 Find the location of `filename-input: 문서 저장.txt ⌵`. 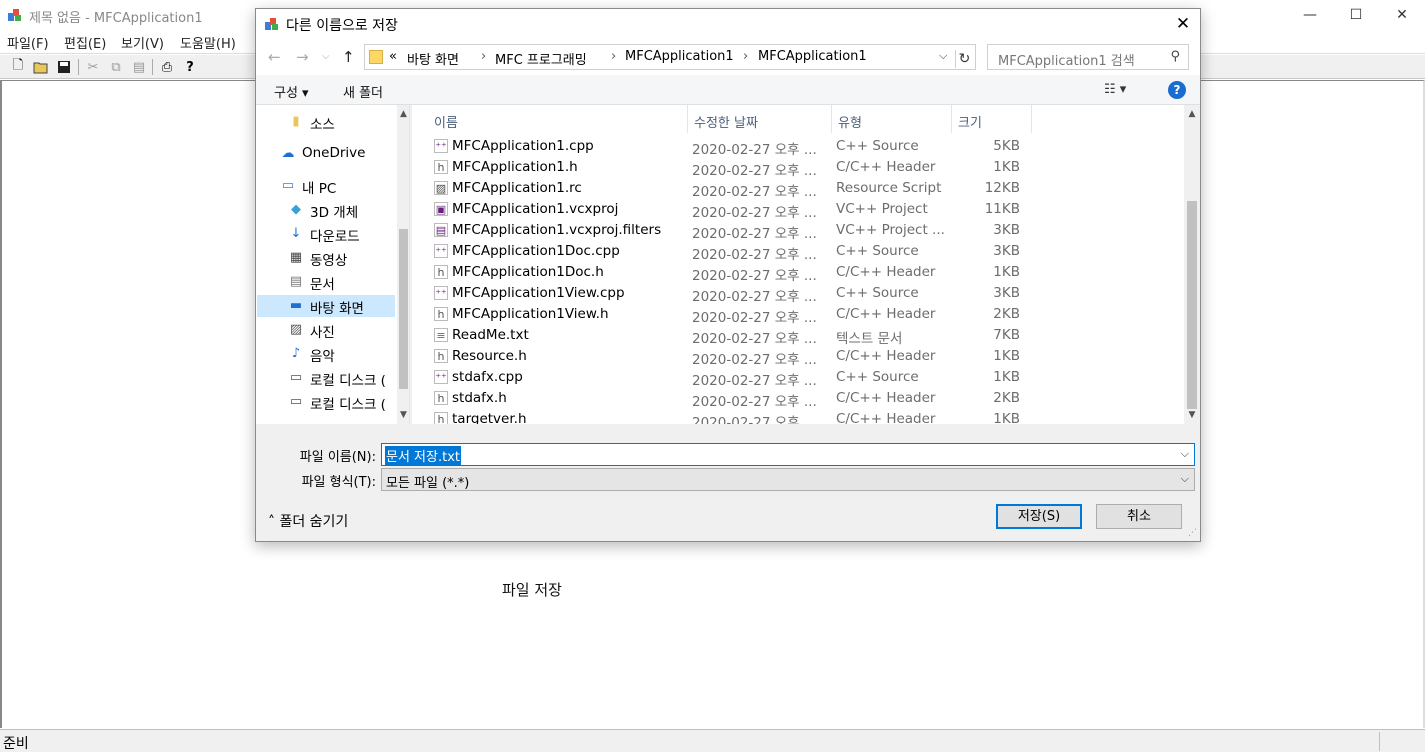

filename-input: 문서 저장.txt ⌵ is located at coordinates (788, 454).